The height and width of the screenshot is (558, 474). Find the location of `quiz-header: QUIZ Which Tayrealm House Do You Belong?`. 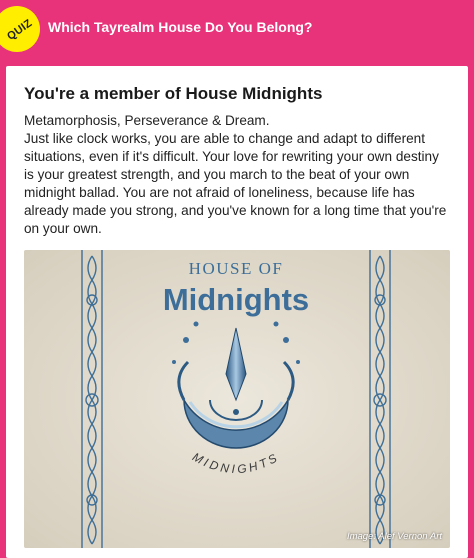

quiz-header: QUIZ Which Tayrealm House Do You Belong? is located at coordinates (237, 28).